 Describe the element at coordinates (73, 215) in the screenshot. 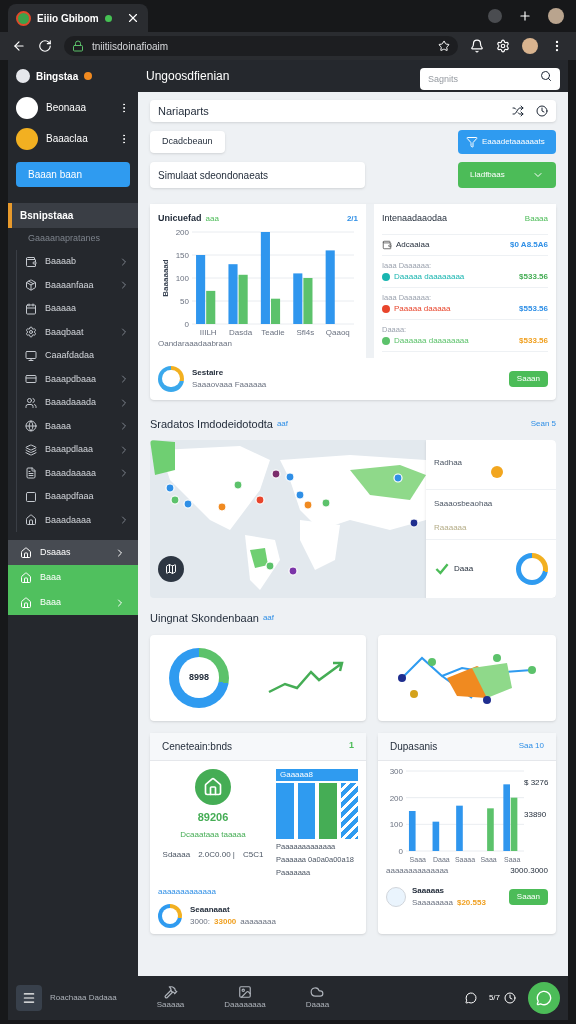

I see `nav-item: Bsnipstaaa` at that location.